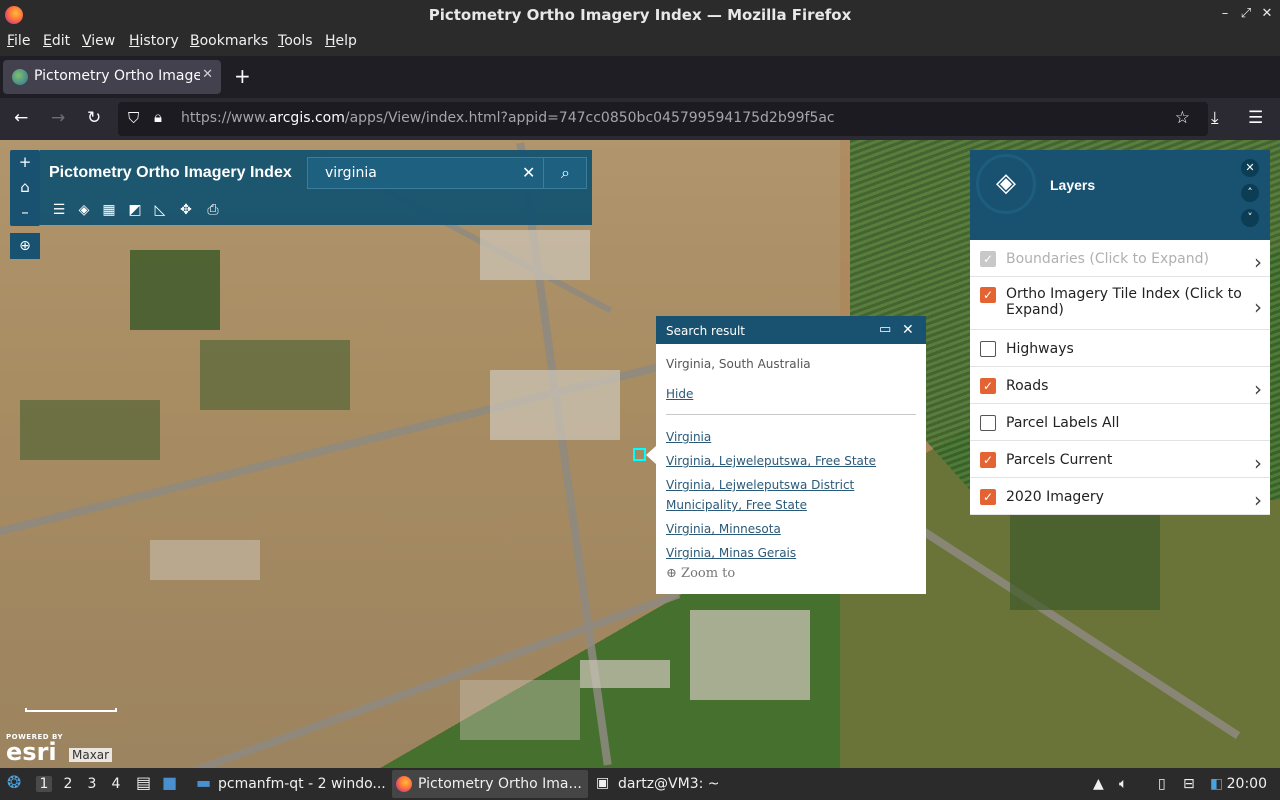 The image size is (1280, 800). I want to click on maximize-button: ⤢, so click(1246, 13).